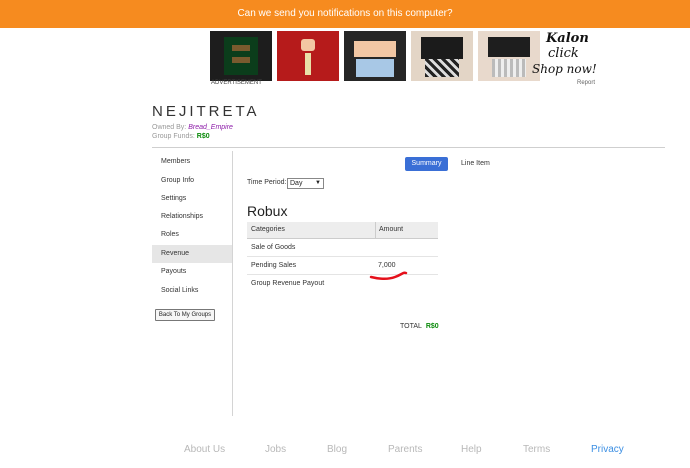 The image size is (690, 468). What do you see at coordinates (389, 230) in the screenshot?
I see `column-header-amount: Amount` at bounding box center [389, 230].